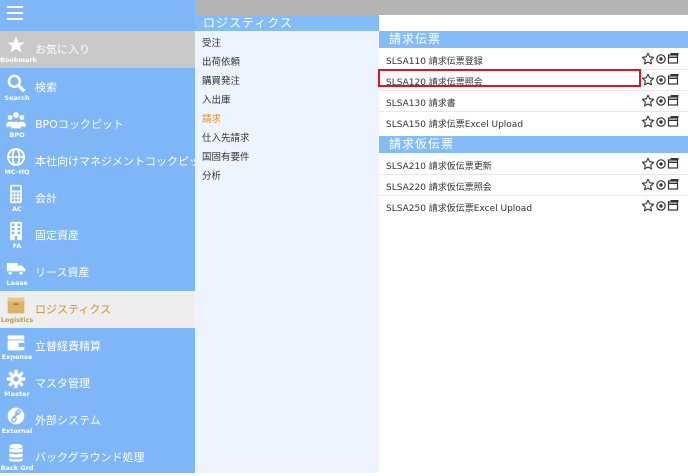 The image size is (688, 476). Describe the element at coordinates (17, 98) in the screenshot. I see `sidebar-caption: Search` at that location.